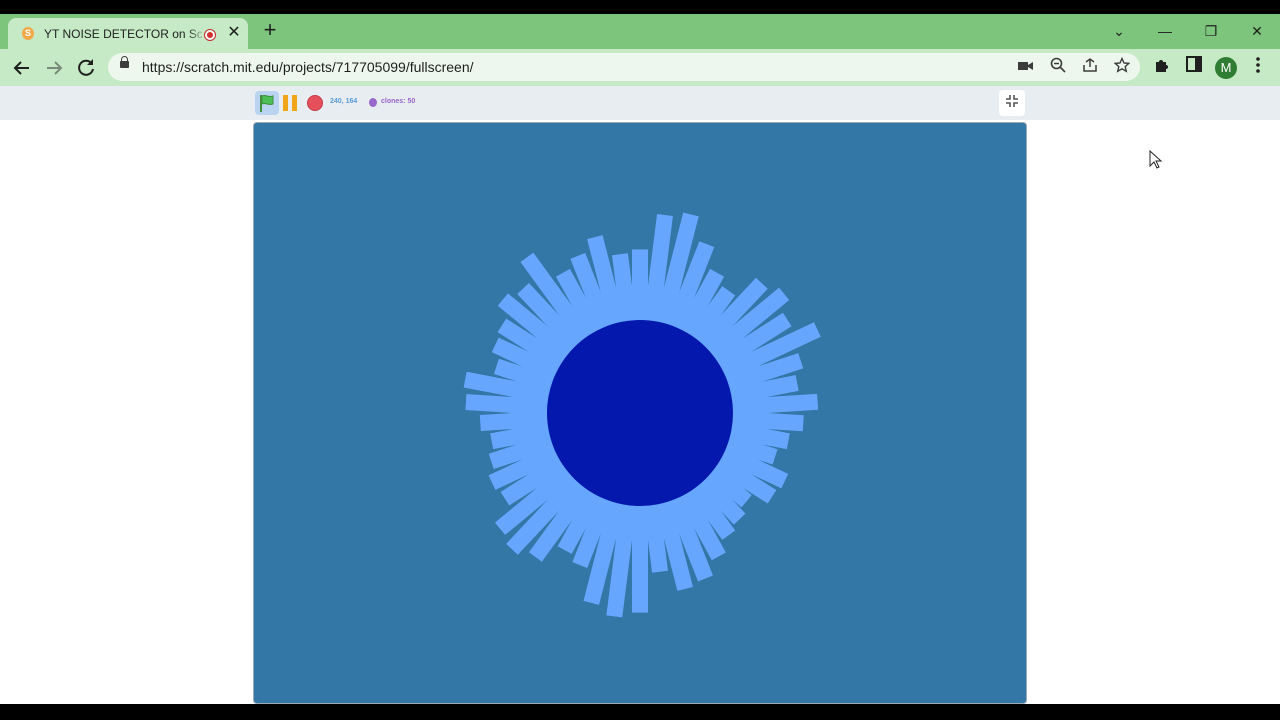 The height and width of the screenshot is (720, 1280). What do you see at coordinates (1258, 68) in the screenshot?
I see `kebab-menu-icon` at bounding box center [1258, 68].